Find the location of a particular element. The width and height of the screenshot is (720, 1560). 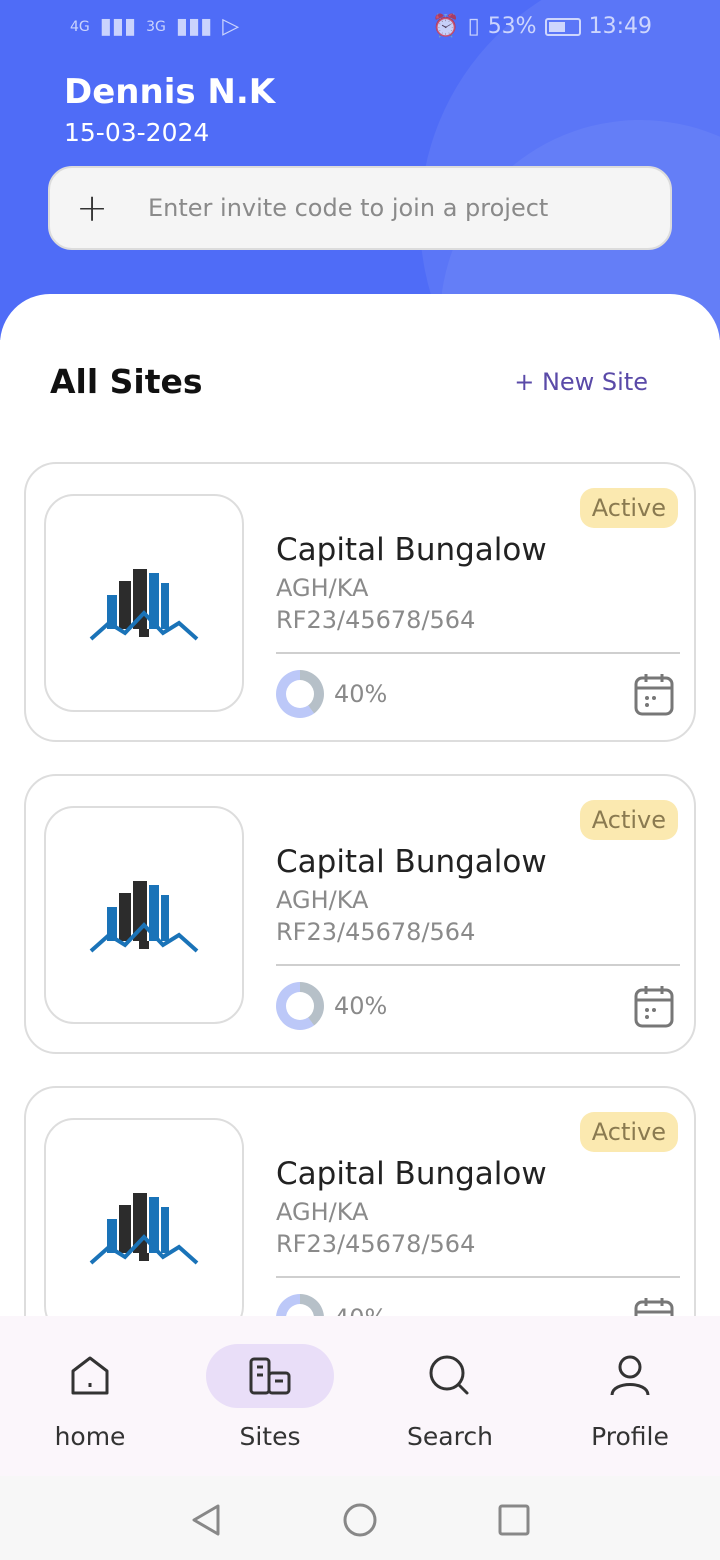

nav-label: Profile is located at coordinates (630, 1436).